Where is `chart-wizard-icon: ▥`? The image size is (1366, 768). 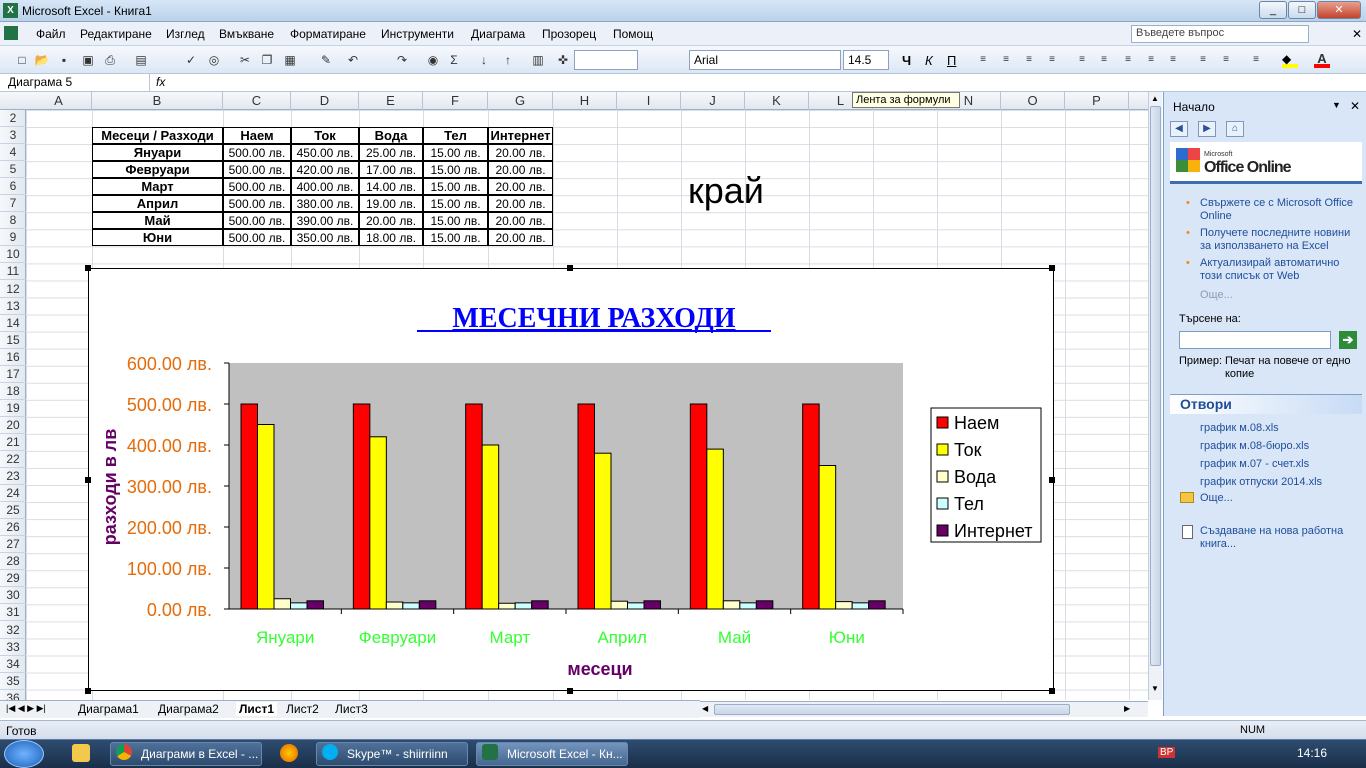
chart-wizard-icon: ▥ is located at coordinates (538, 60).